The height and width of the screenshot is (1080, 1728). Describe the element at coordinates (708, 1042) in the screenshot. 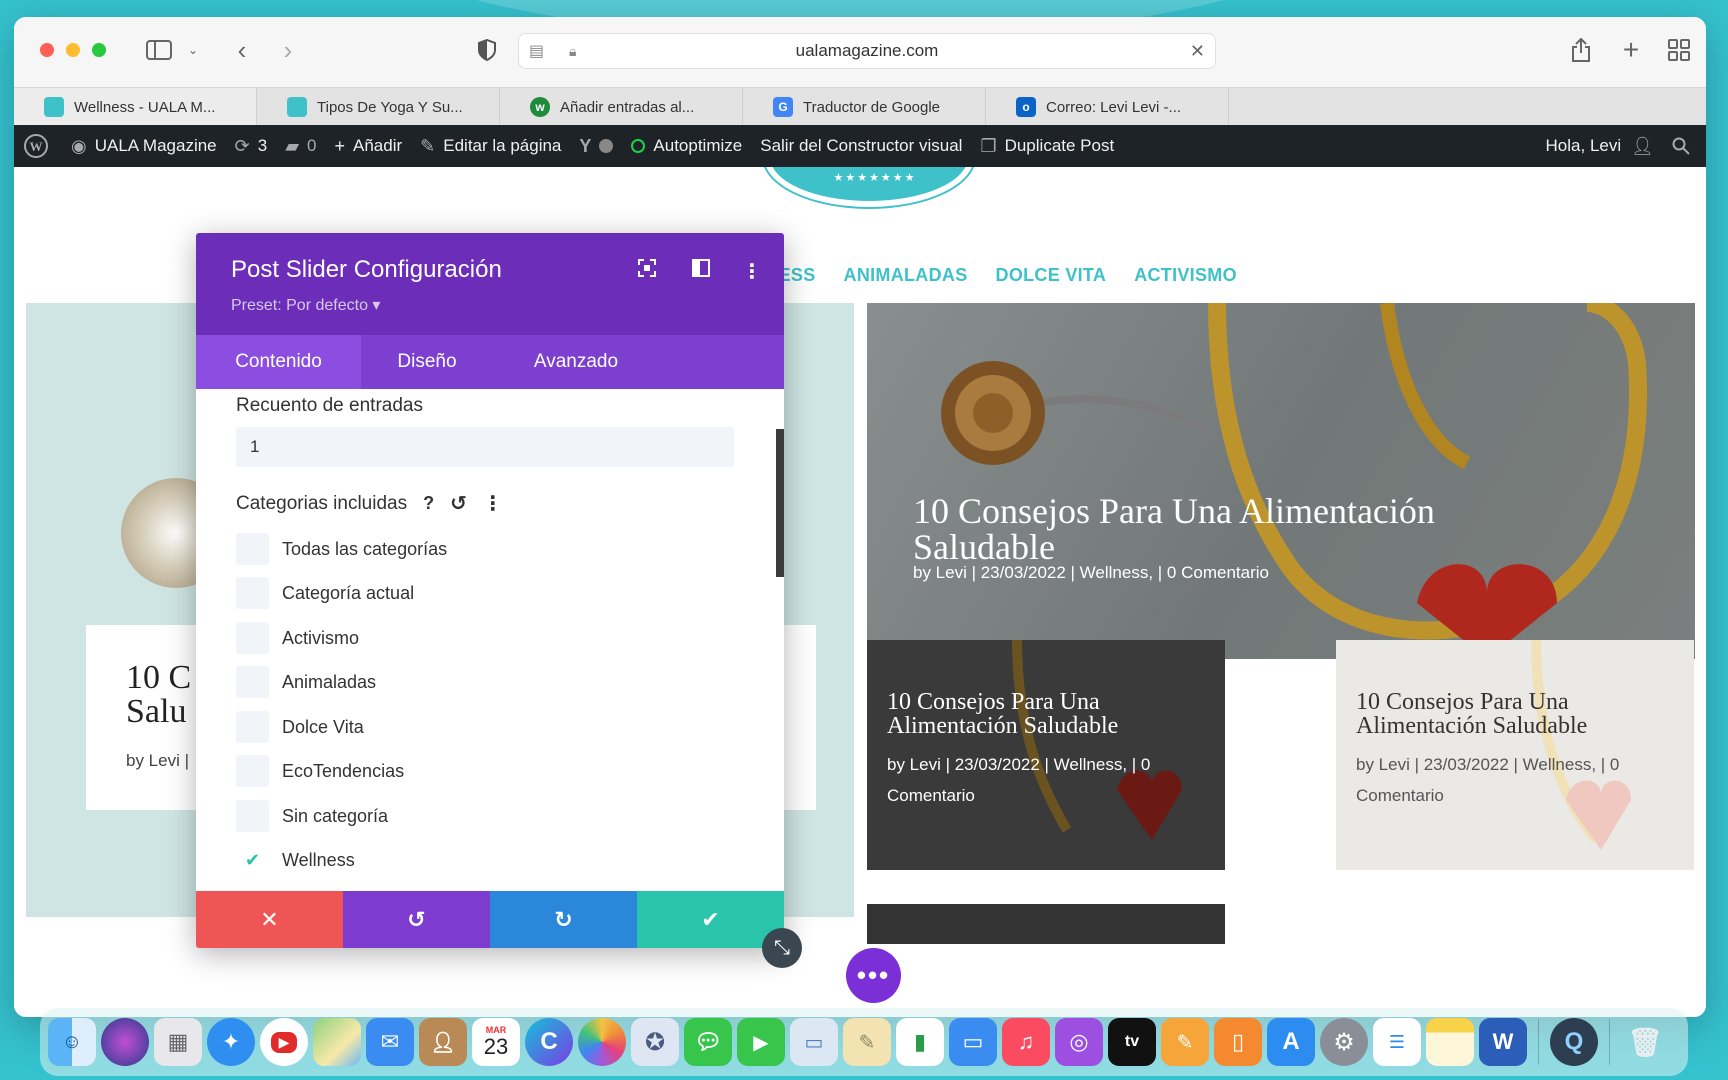

I see `messages-icon: 💬︎` at that location.